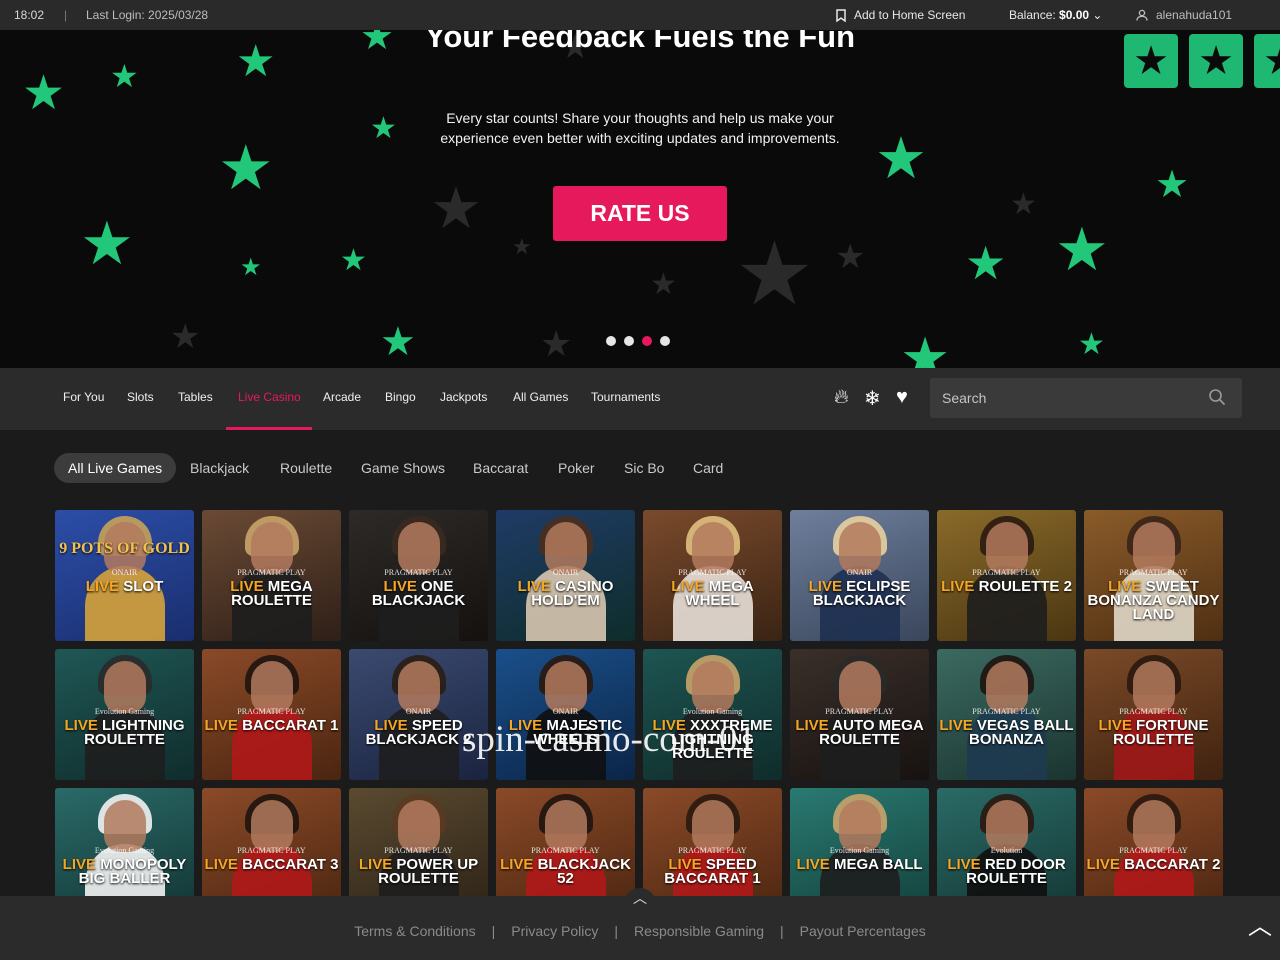 The width and height of the screenshot is (1280, 960). Describe the element at coordinates (699, 931) in the screenshot. I see `footer-link-responsible-gaming: Responsible Gaming` at that location.